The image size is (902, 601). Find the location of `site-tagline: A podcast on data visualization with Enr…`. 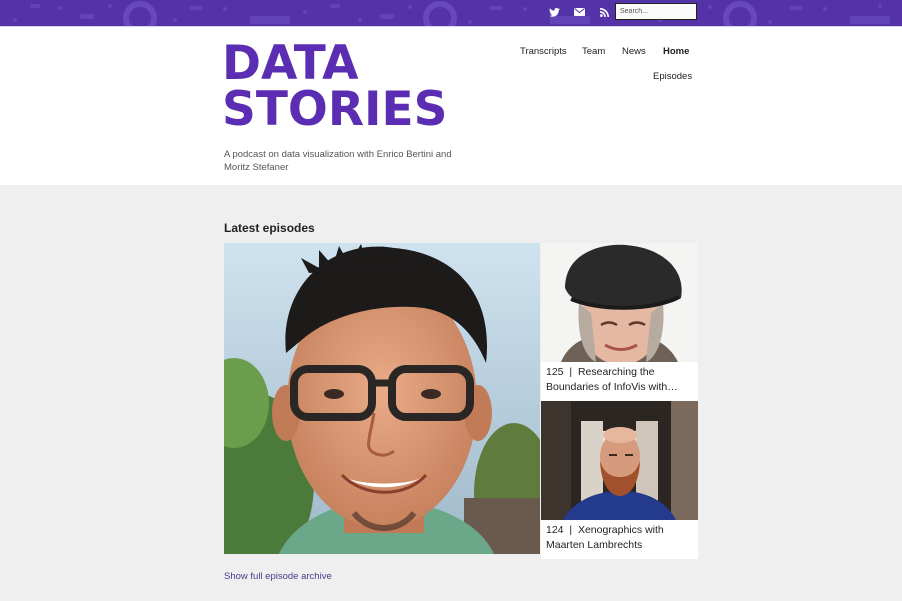

site-tagline: A podcast on data visualization with Enr… is located at coordinates (338, 161).